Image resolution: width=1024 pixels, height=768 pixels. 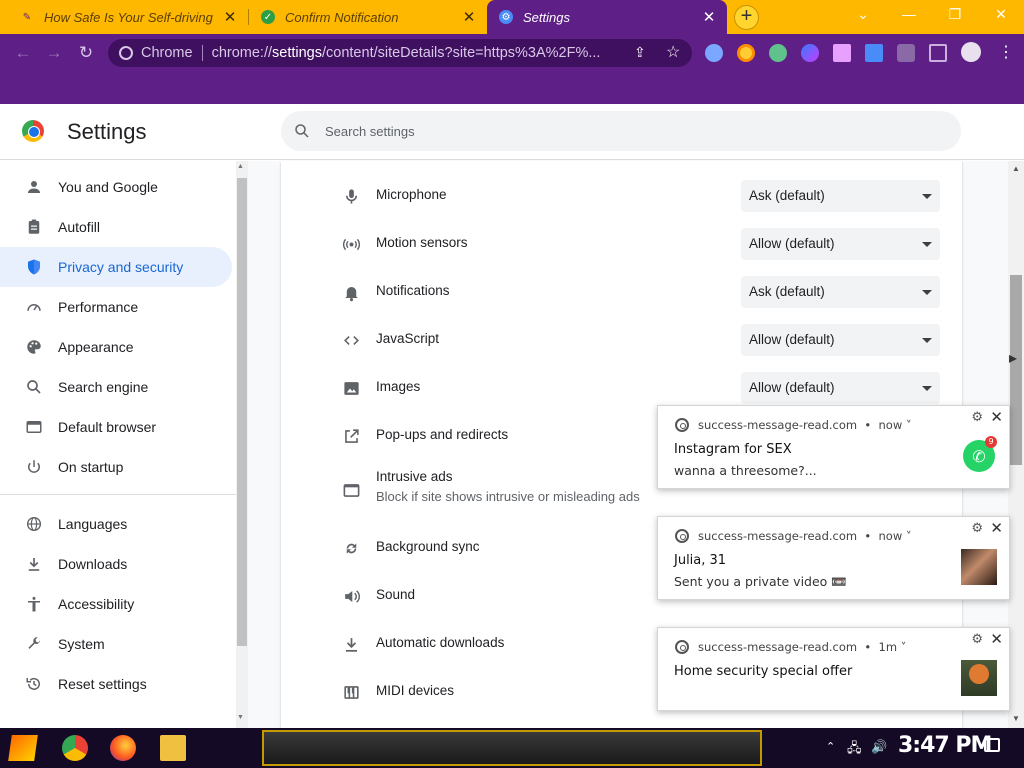 What do you see at coordinates (1016, 370) in the screenshot?
I see `content-scroll-thumb` at bounding box center [1016, 370].